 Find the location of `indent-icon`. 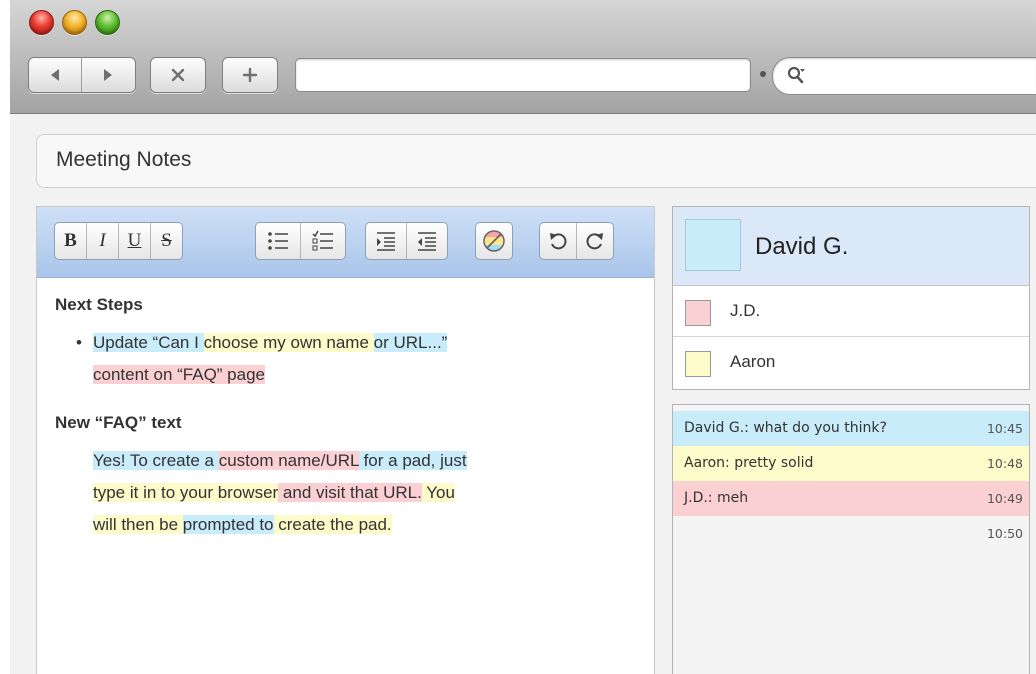

indent-icon is located at coordinates (386, 241).